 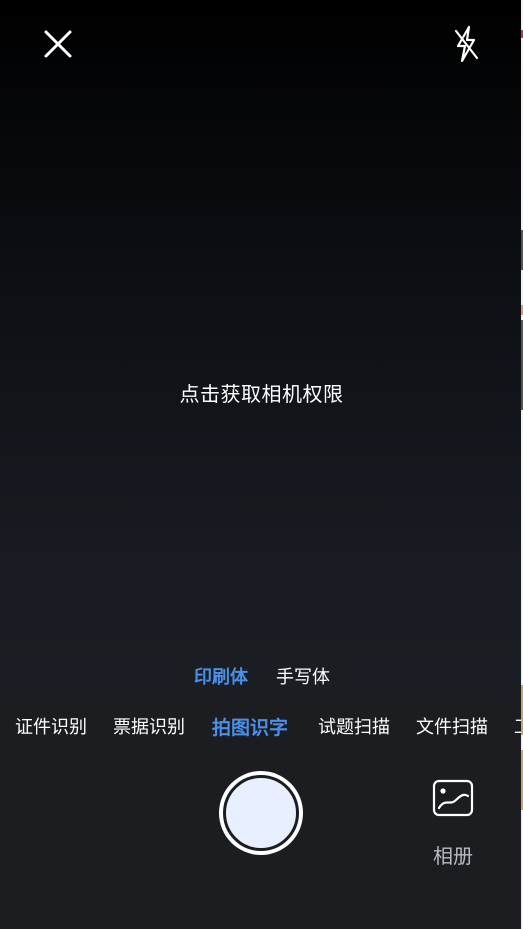 What do you see at coordinates (517, 726) in the screenshot?
I see `tab-partial-next: 工` at bounding box center [517, 726].